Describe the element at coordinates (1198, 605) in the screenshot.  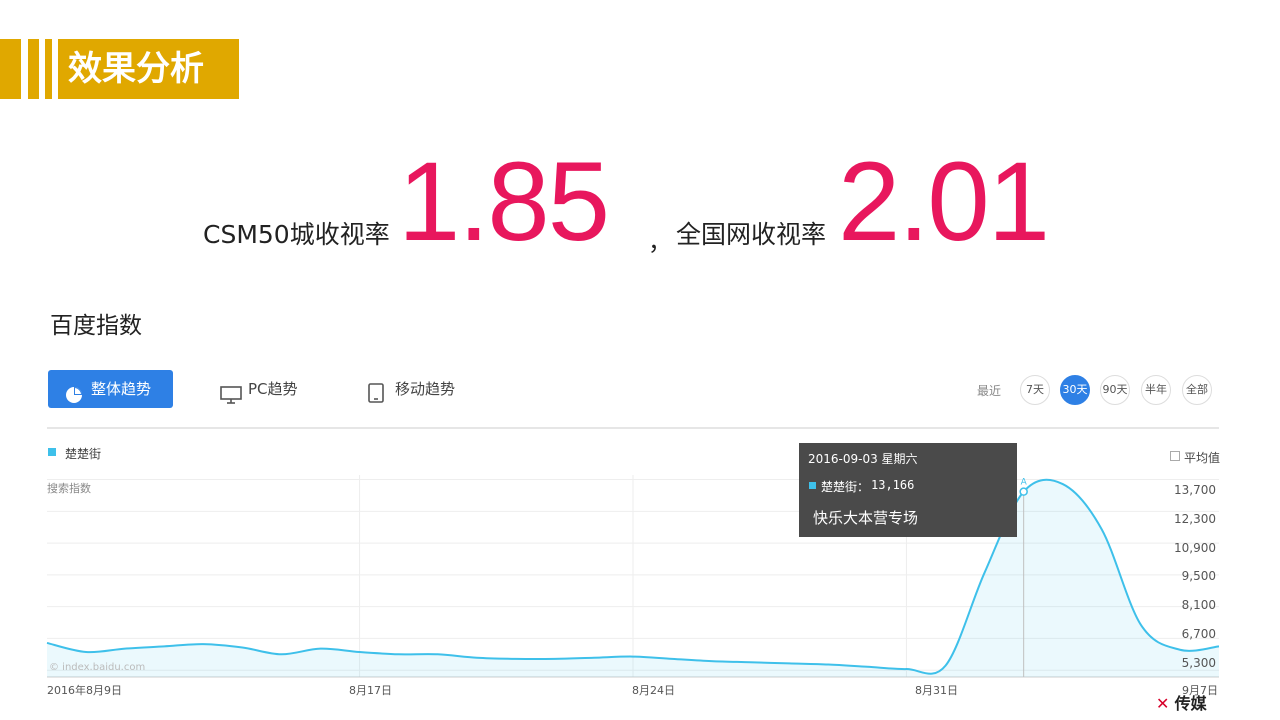
I see `y-tick-label: 8,100` at that location.